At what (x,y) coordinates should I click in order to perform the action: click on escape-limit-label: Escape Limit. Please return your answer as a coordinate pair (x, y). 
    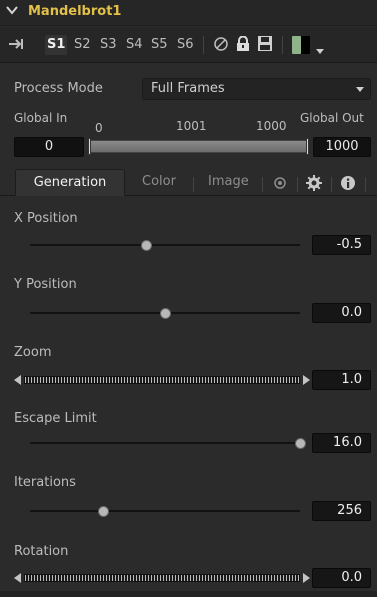
    Looking at the image, I should click on (55, 418).